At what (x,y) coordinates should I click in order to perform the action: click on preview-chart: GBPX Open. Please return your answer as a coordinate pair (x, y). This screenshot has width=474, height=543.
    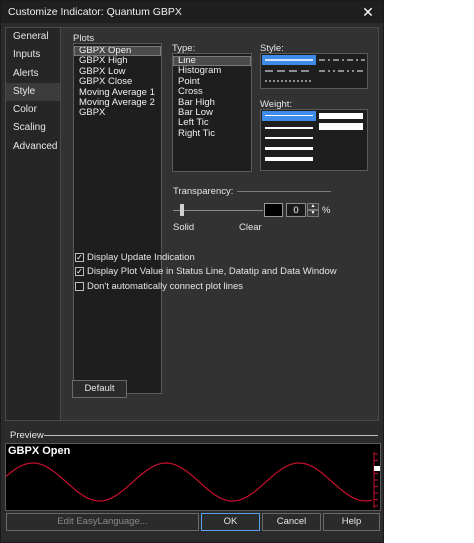
    Looking at the image, I should click on (193, 477).